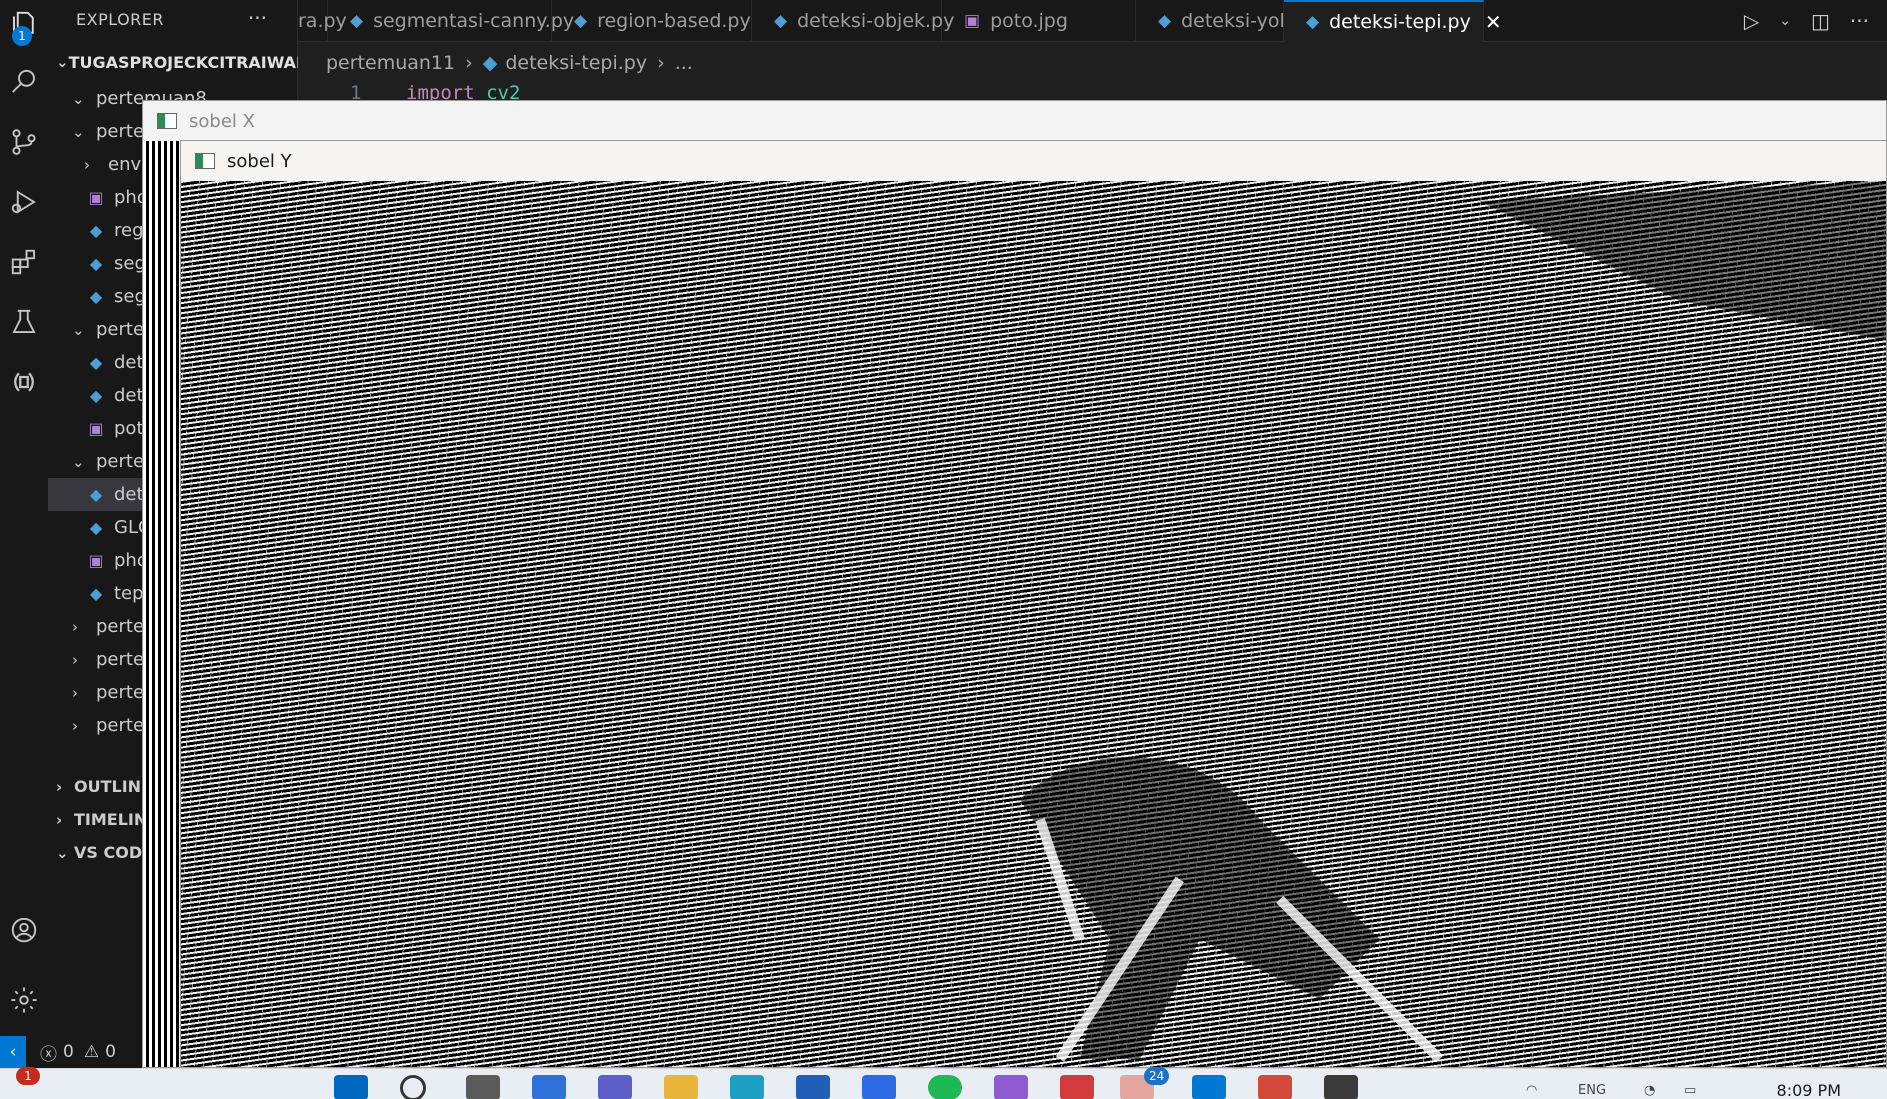 The height and width of the screenshot is (1099, 1887). Describe the element at coordinates (1820, 21) in the screenshot. I see `split-editor-icon: ◫` at that location.